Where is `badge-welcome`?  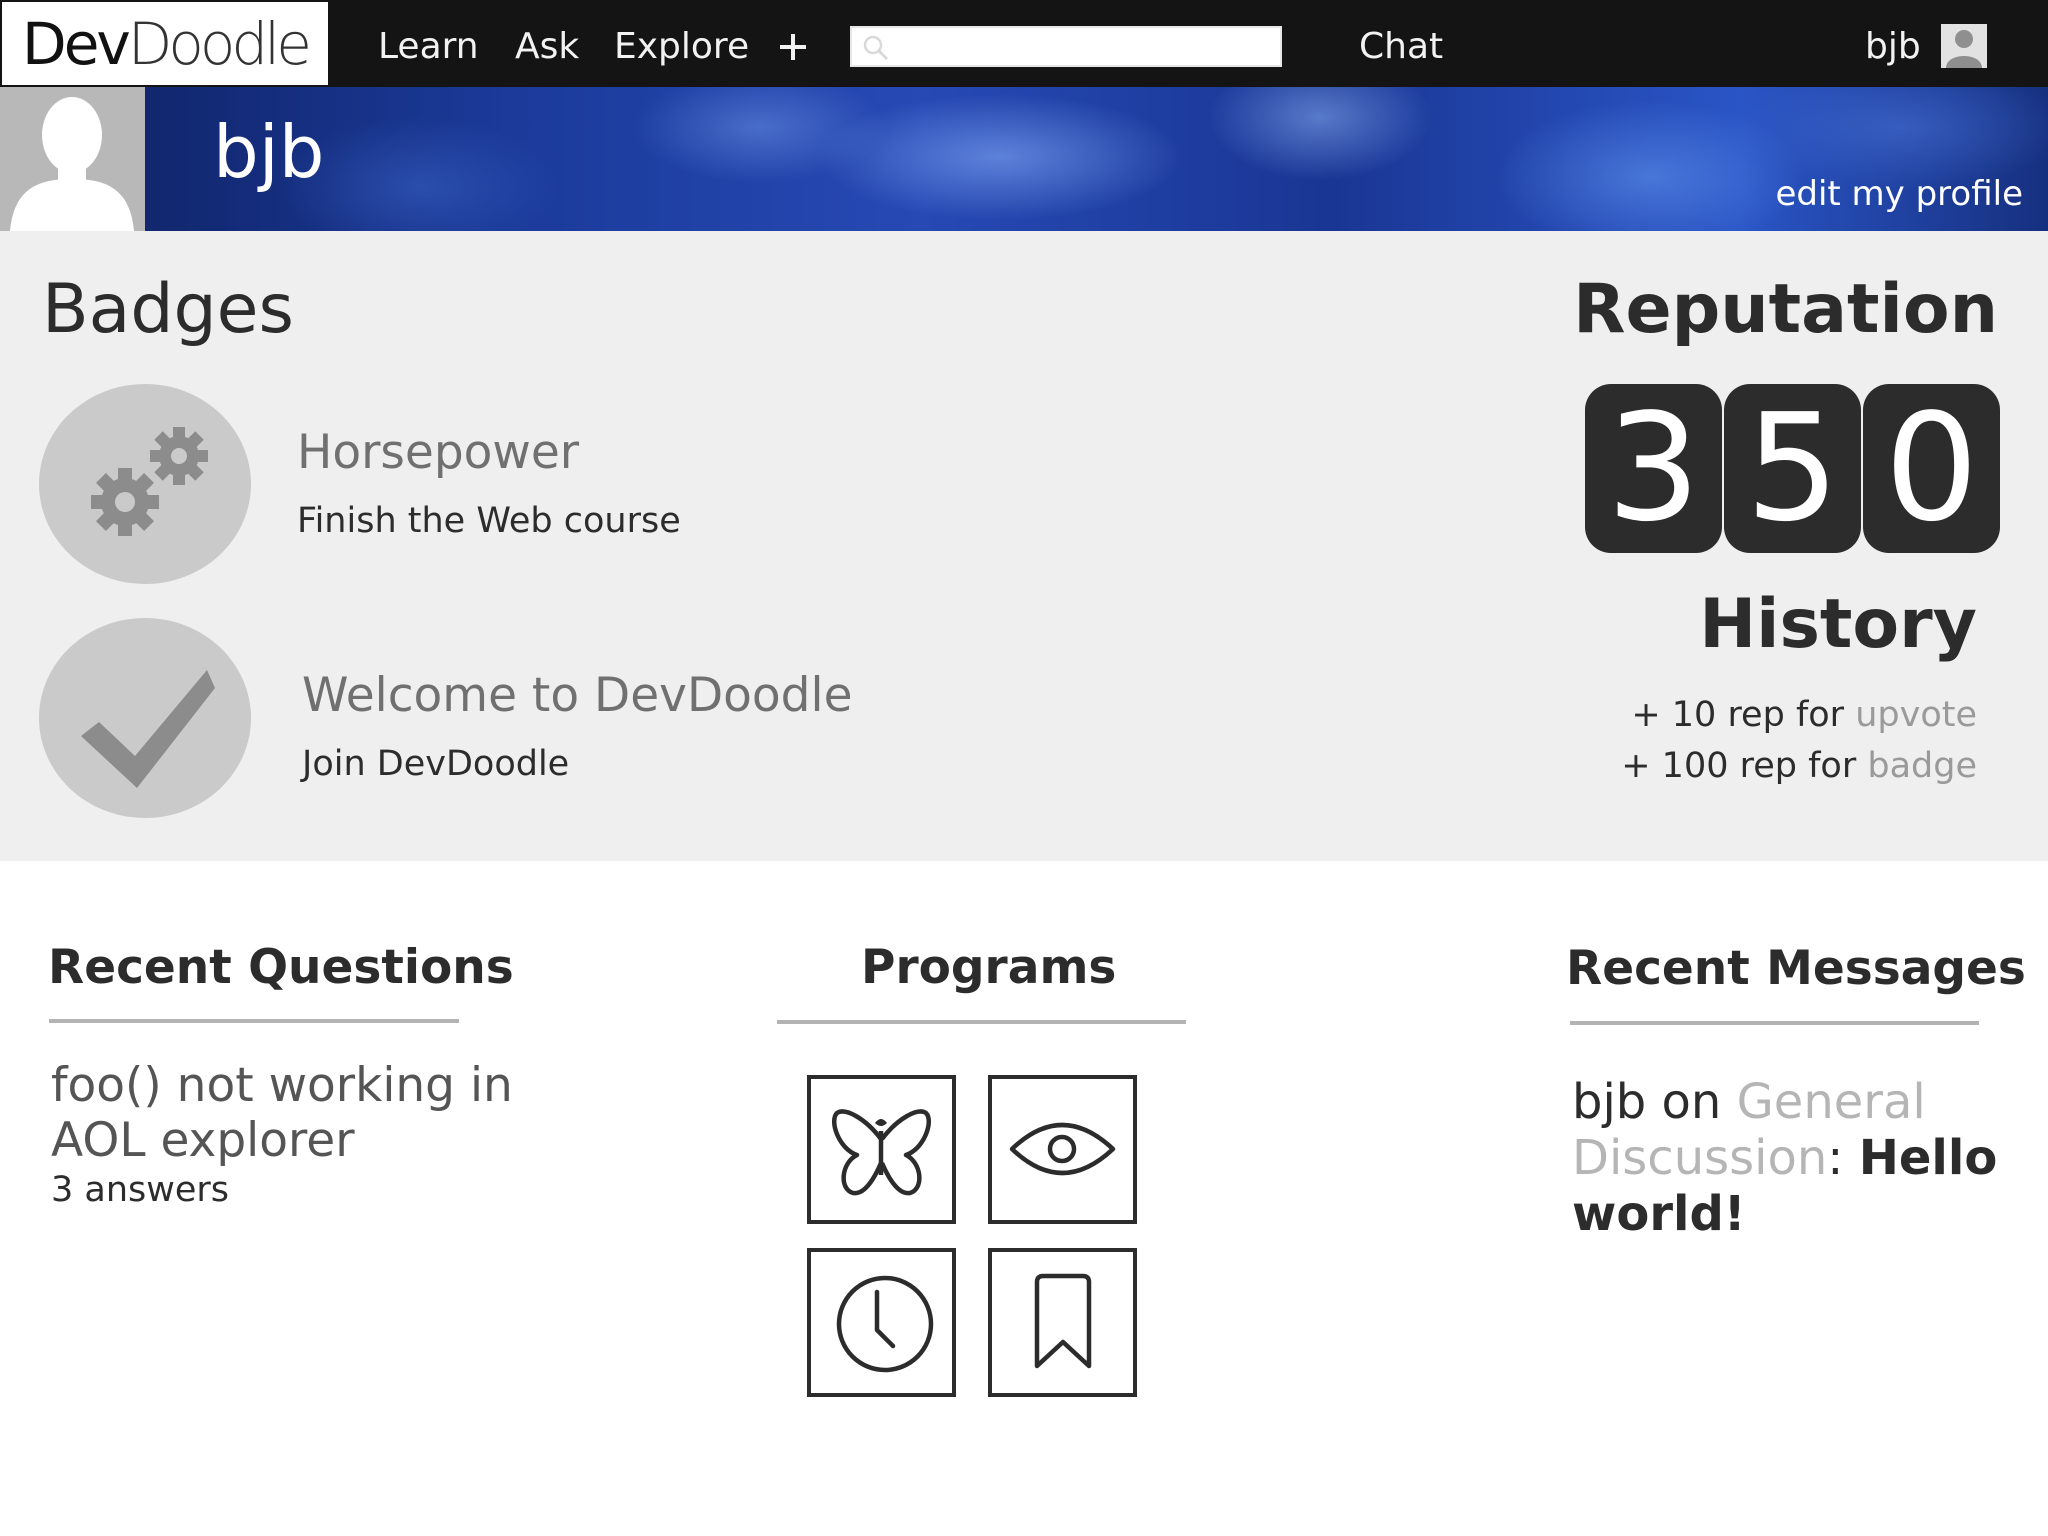 badge-welcome is located at coordinates (145, 718).